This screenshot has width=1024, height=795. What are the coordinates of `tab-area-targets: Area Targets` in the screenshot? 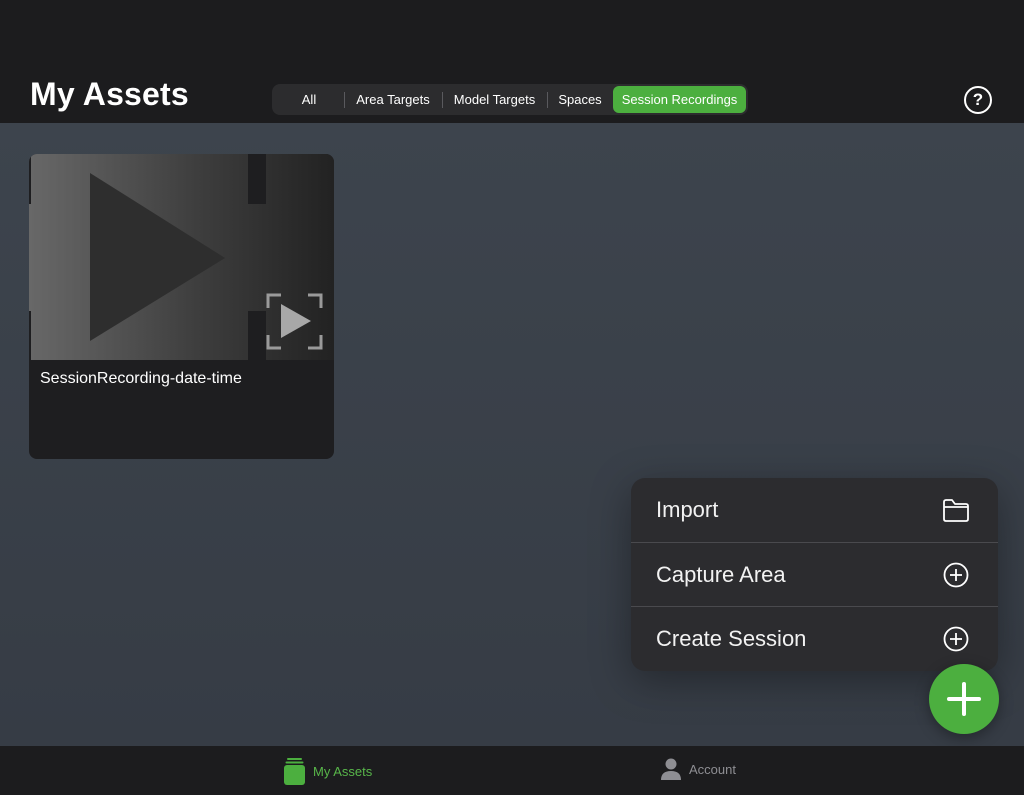 It's located at (393, 99).